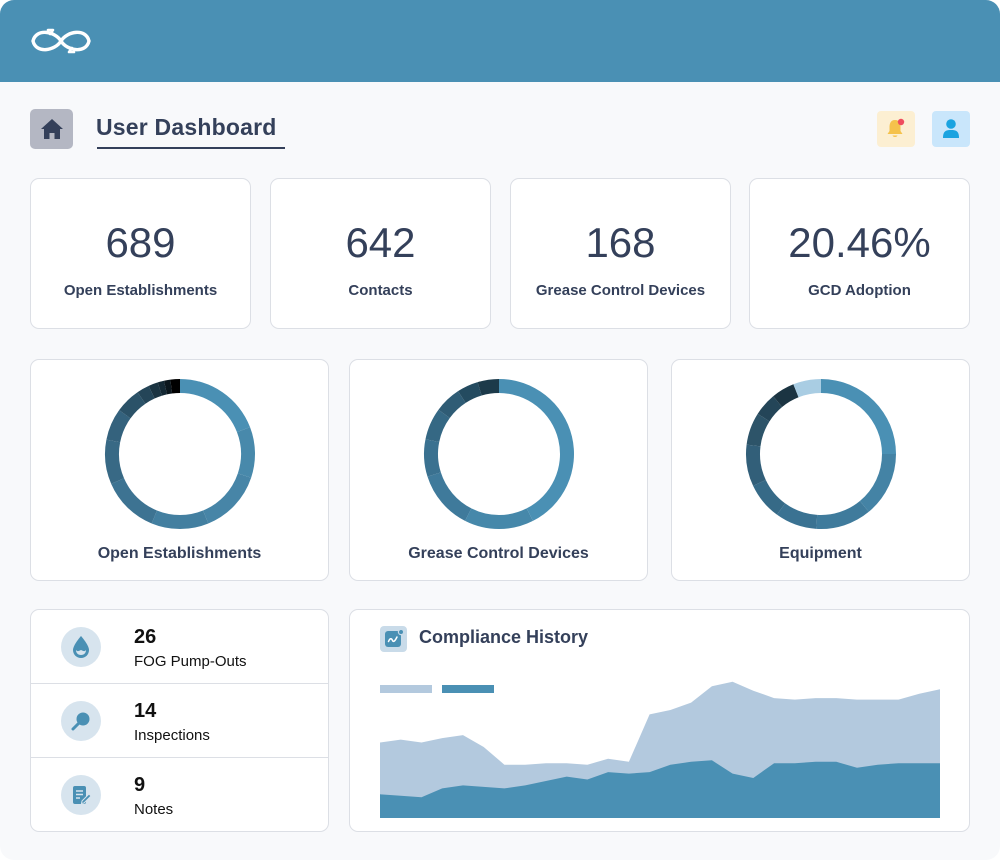 This screenshot has height=860, width=1000. I want to click on stat-label: GCD Adoption, so click(859, 290).